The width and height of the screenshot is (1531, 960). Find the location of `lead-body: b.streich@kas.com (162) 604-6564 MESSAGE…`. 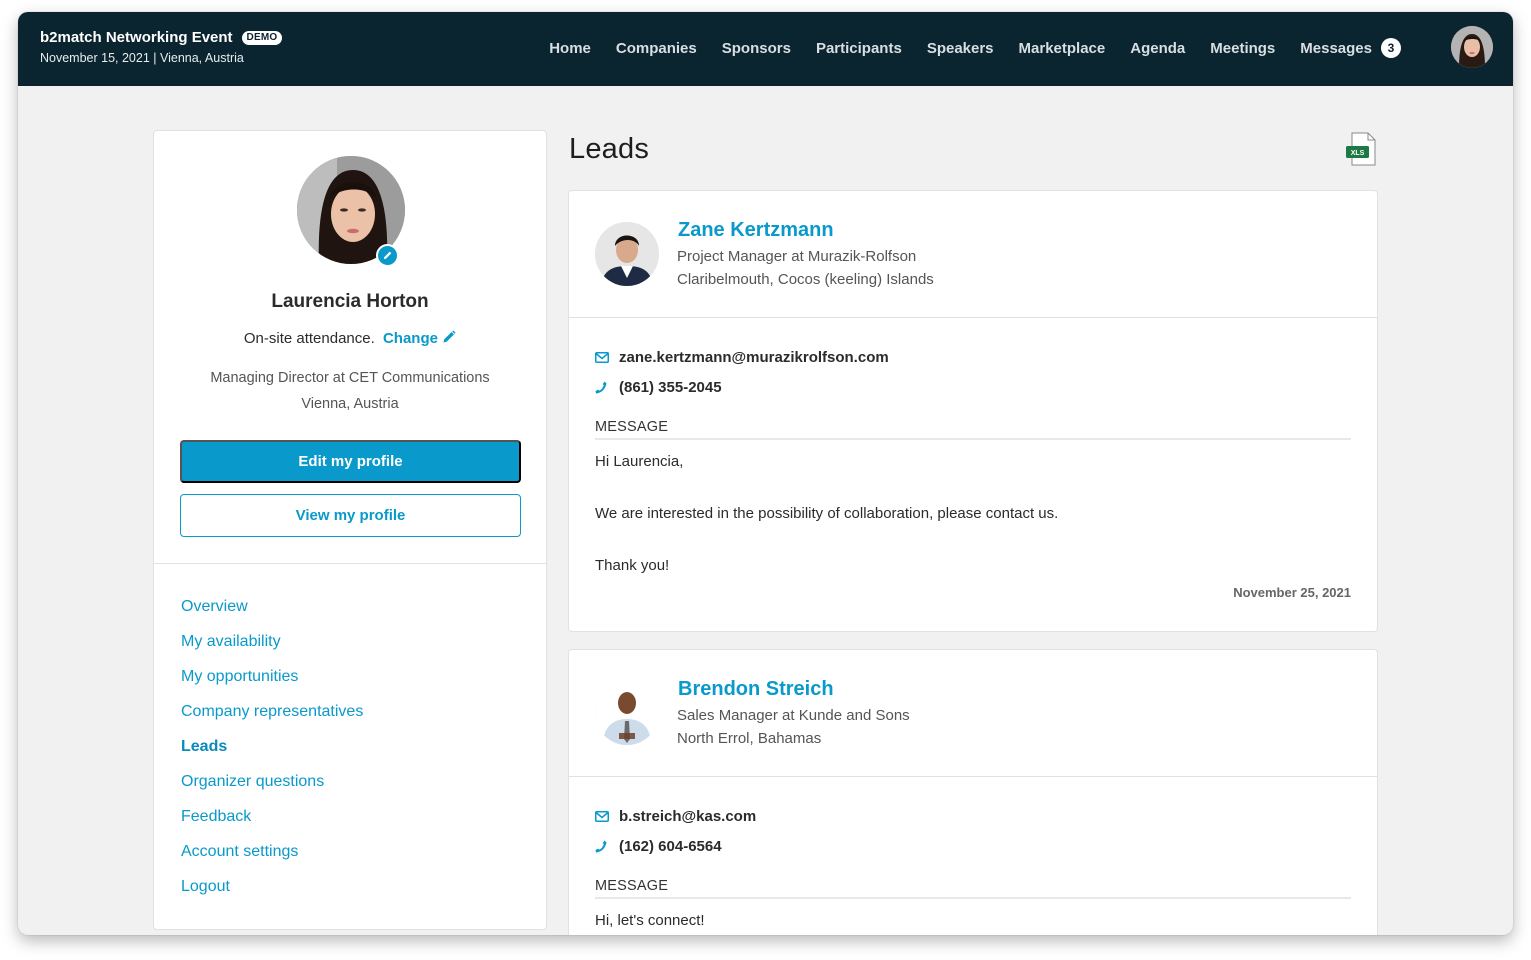

lead-body: b.streich@kas.com (162) 604-6564 MESSAGE… is located at coordinates (973, 855).